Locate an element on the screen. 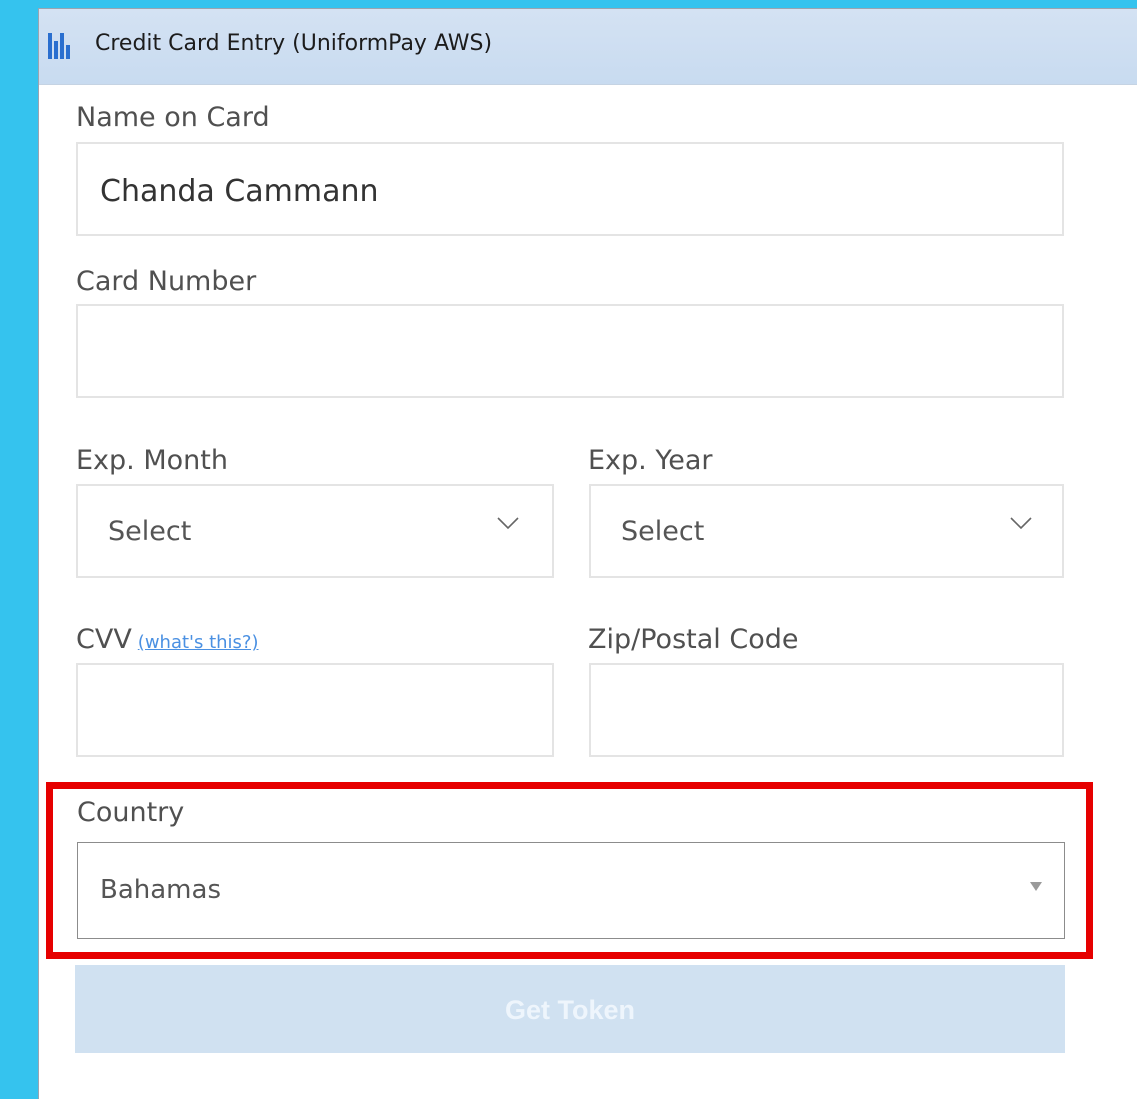 Image resolution: width=1137 pixels, height=1099 pixels. exp-year-label: Exp. Year is located at coordinates (650, 460).